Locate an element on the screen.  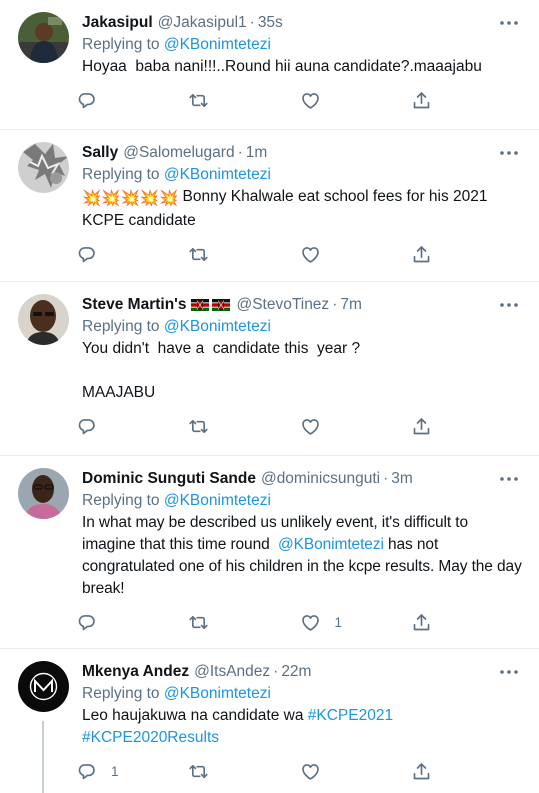
reply-button: 1 is located at coordinates (132, 771).